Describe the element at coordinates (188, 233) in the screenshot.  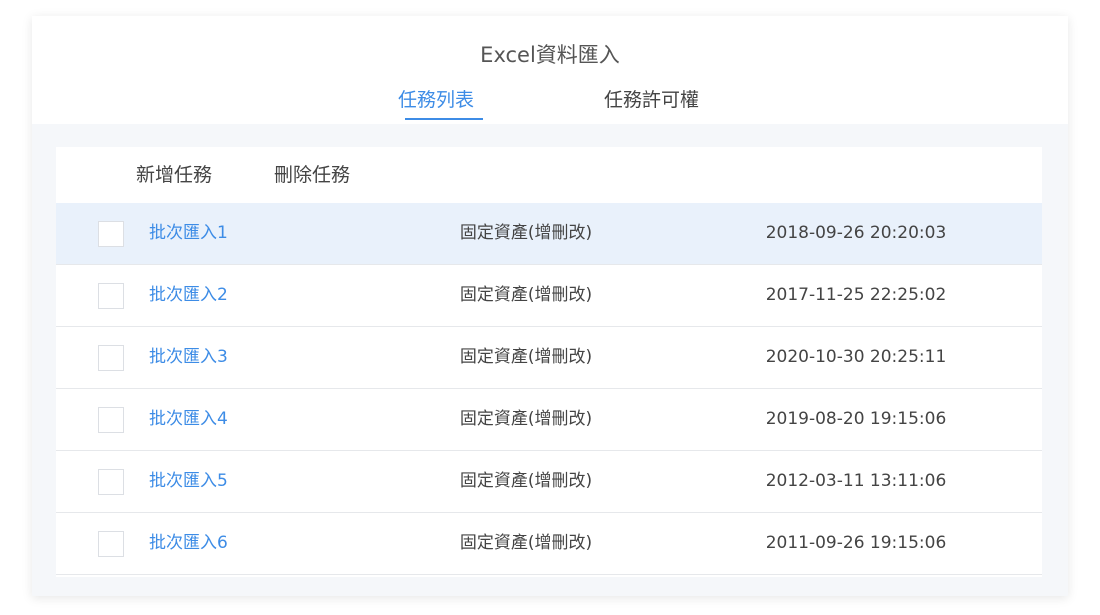
I see `task-name-link: 批次匯入1` at that location.